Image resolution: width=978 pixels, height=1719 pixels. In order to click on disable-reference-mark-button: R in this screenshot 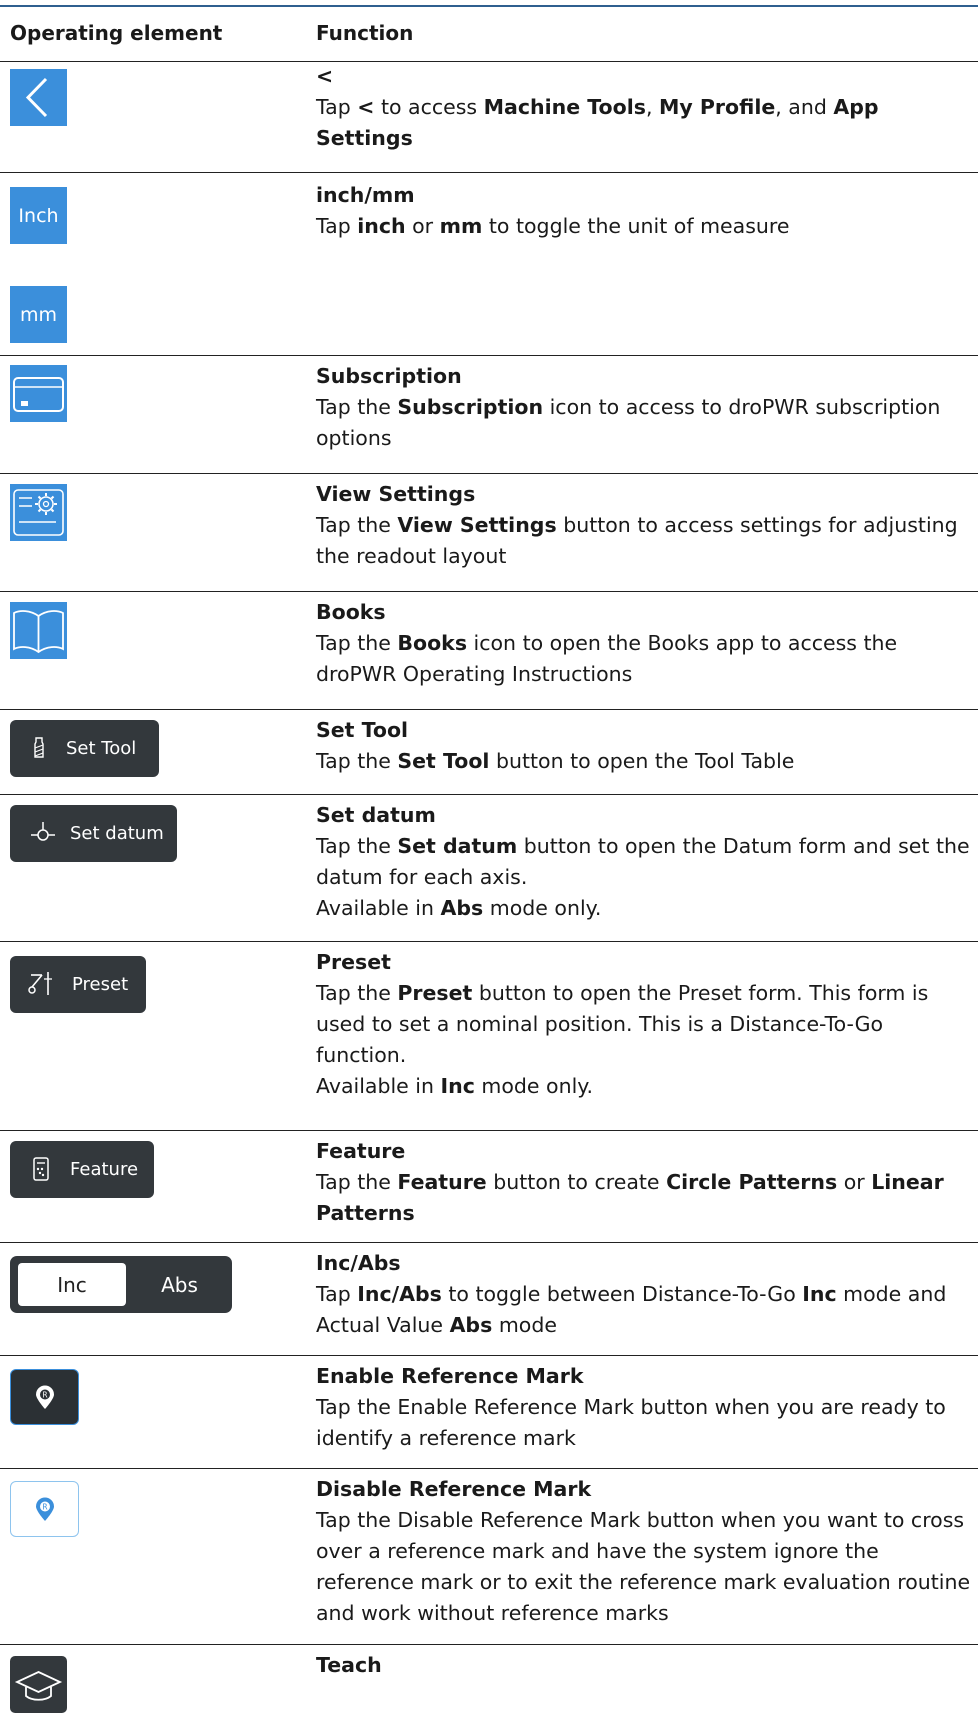, I will do `click(44, 1509)`.